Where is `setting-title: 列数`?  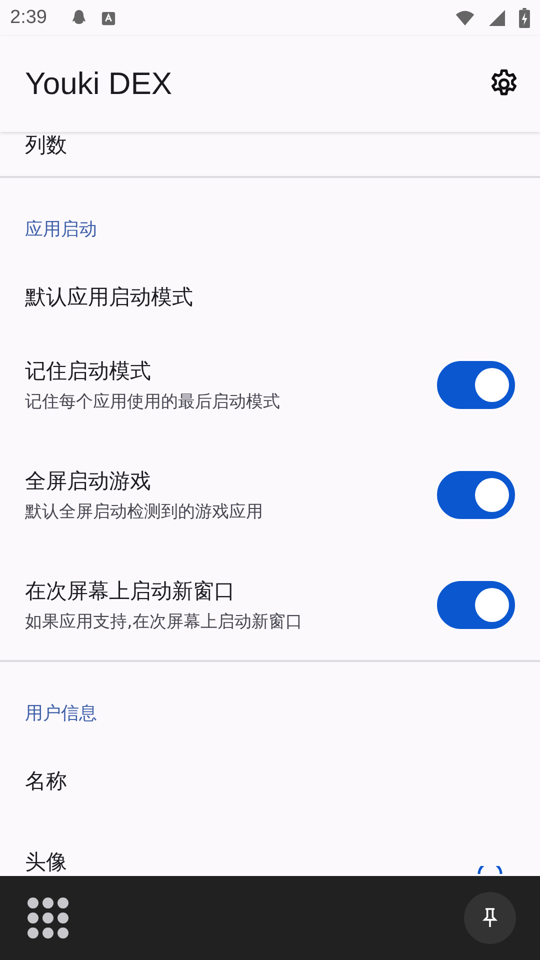
setting-title: 列数 is located at coordinates (46, 145).